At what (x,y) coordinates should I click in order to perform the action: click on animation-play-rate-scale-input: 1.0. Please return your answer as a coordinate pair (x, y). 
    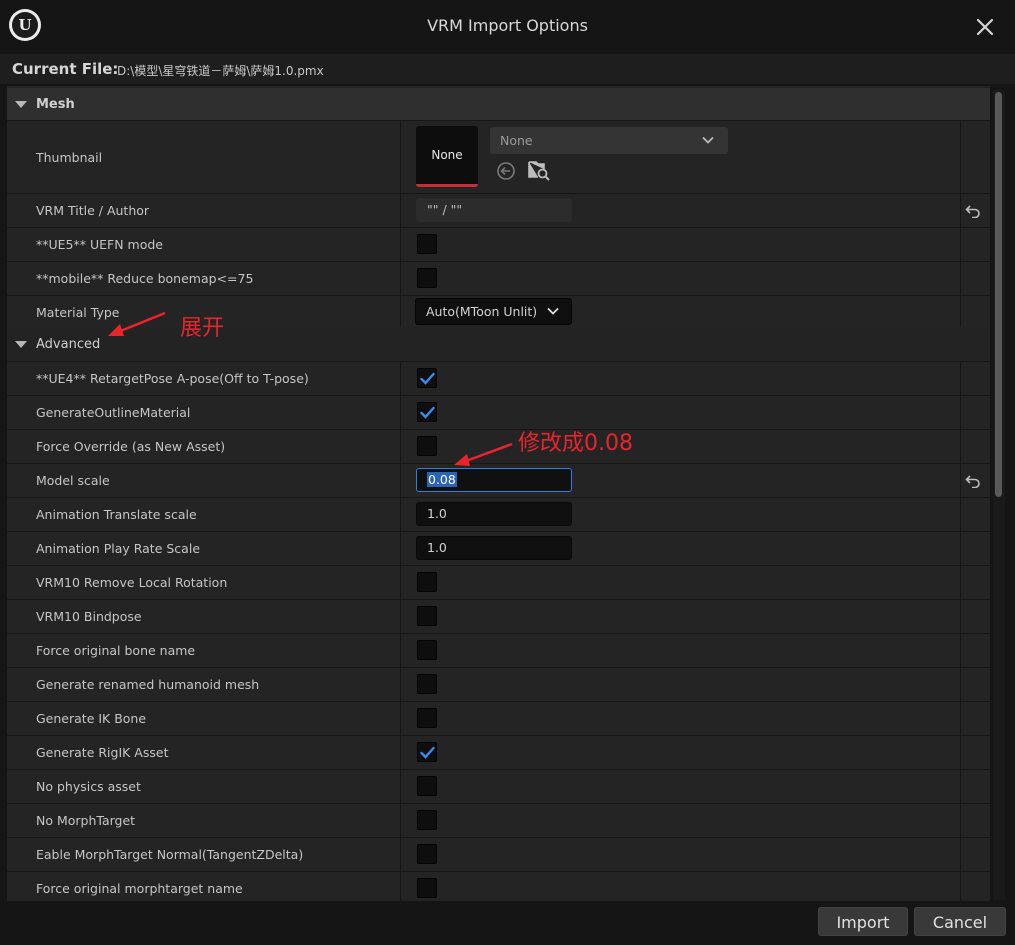
    Looking at the image, I should click on (494, 548).